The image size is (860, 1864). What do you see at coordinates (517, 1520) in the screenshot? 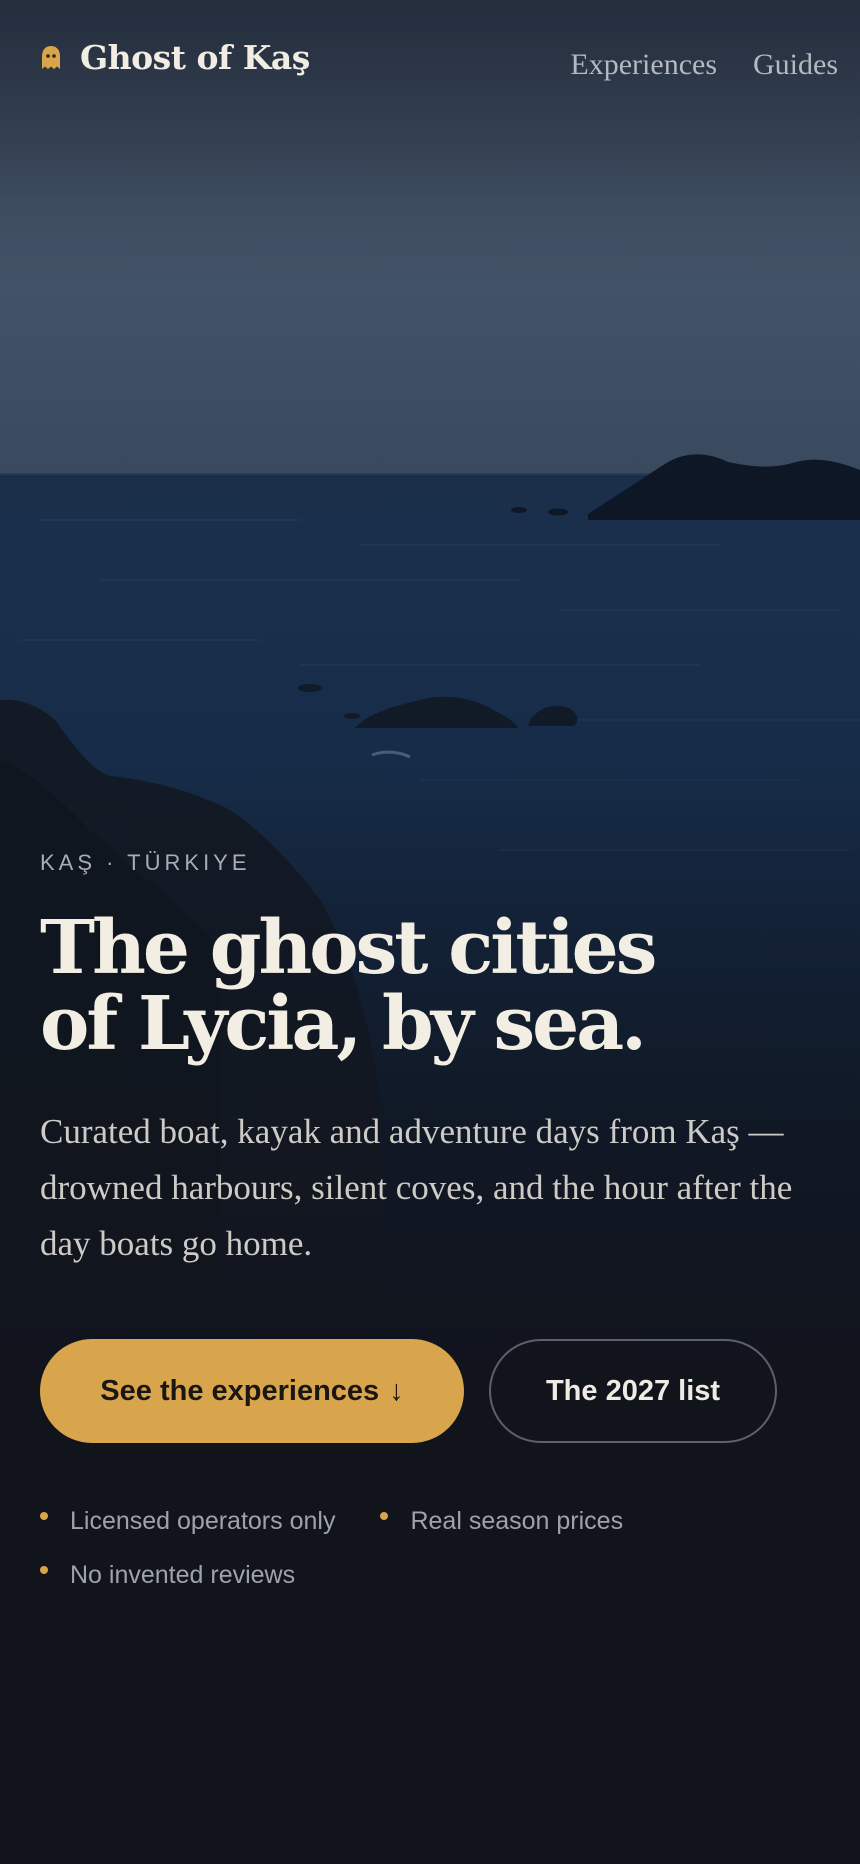
I see `trust-item-label: Real season prices` at bounding box center [517, 1520].